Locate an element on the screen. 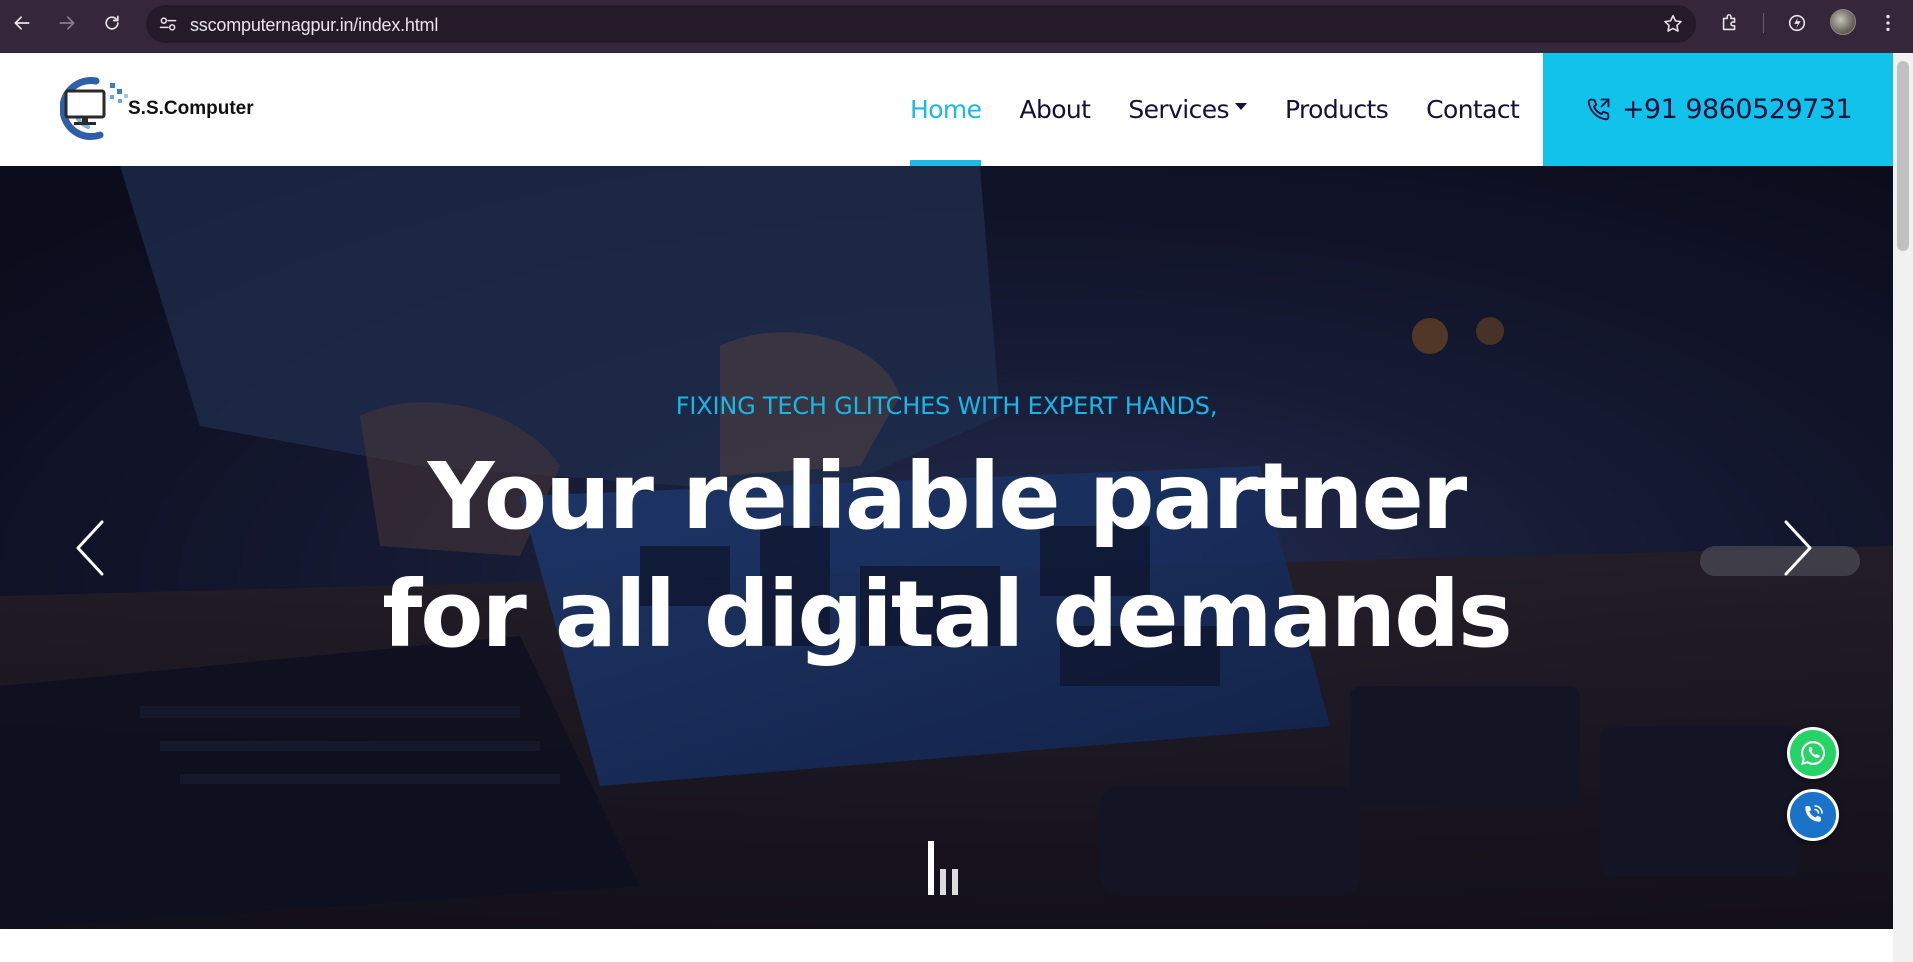 The width and height of the screenshot is (1913, 962). menu-kebab-icon is located at coordinates (1888, 23).